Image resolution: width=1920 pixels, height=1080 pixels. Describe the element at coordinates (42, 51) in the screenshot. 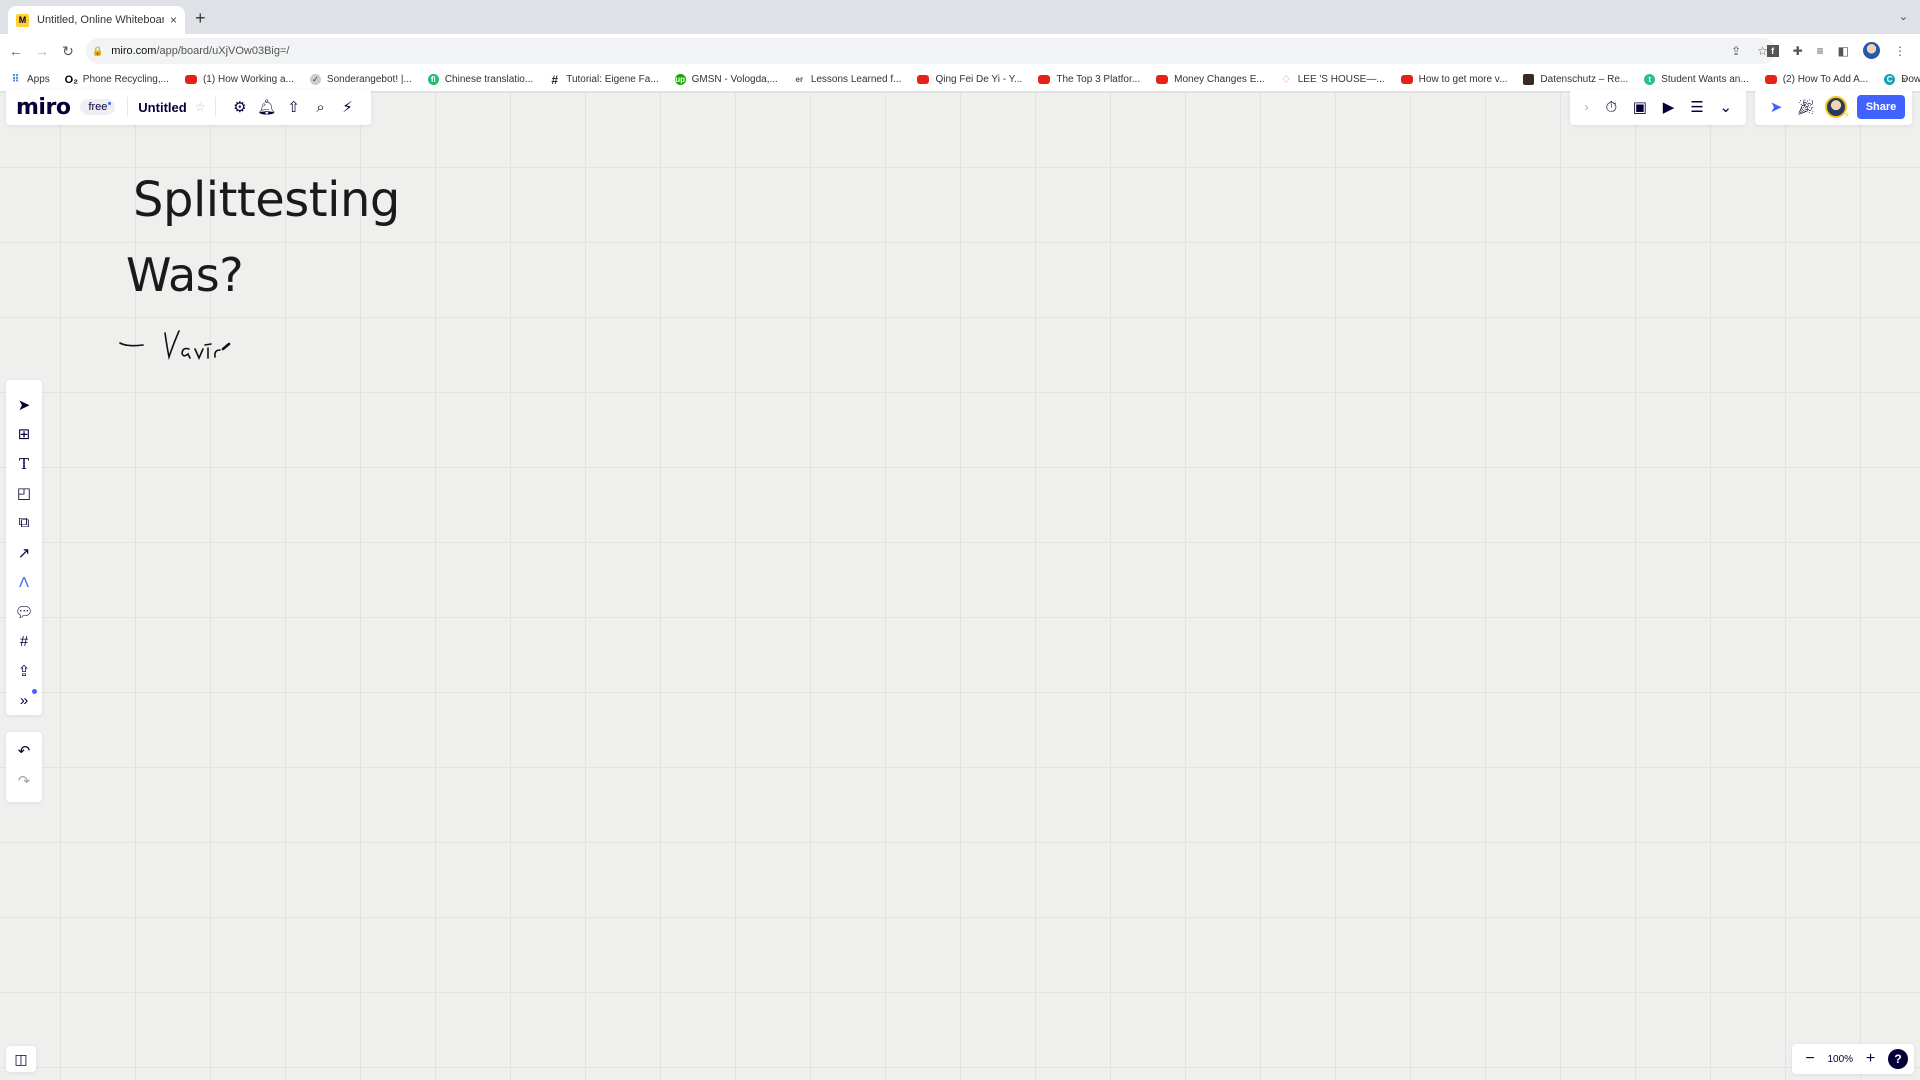

I see `forward-icon: →` at that location.